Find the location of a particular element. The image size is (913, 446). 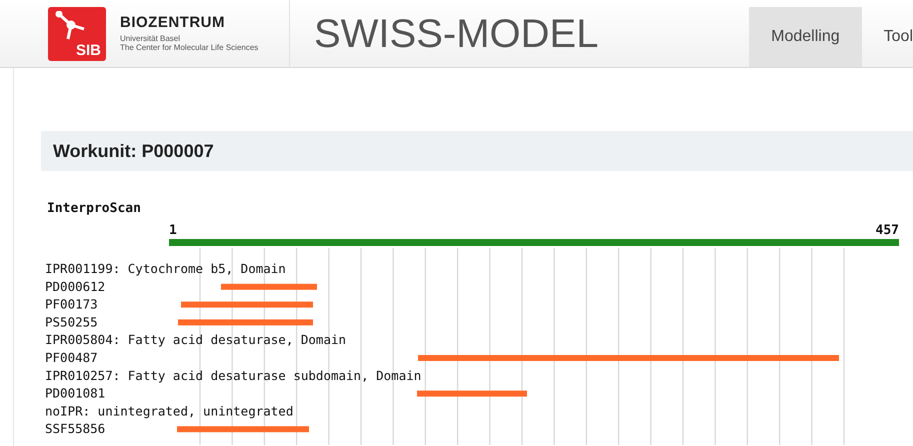

logo-text: SIB is located at coordinates (88, 50).